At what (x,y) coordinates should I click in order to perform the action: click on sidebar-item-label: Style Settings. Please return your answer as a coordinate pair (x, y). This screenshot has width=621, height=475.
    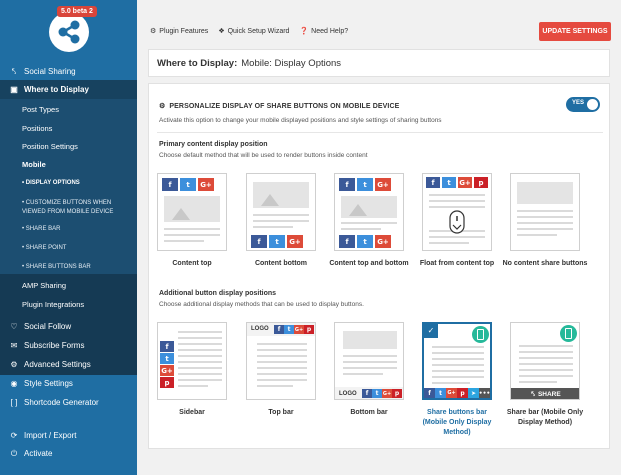
    Looking at the image, I should click on (48, 383).